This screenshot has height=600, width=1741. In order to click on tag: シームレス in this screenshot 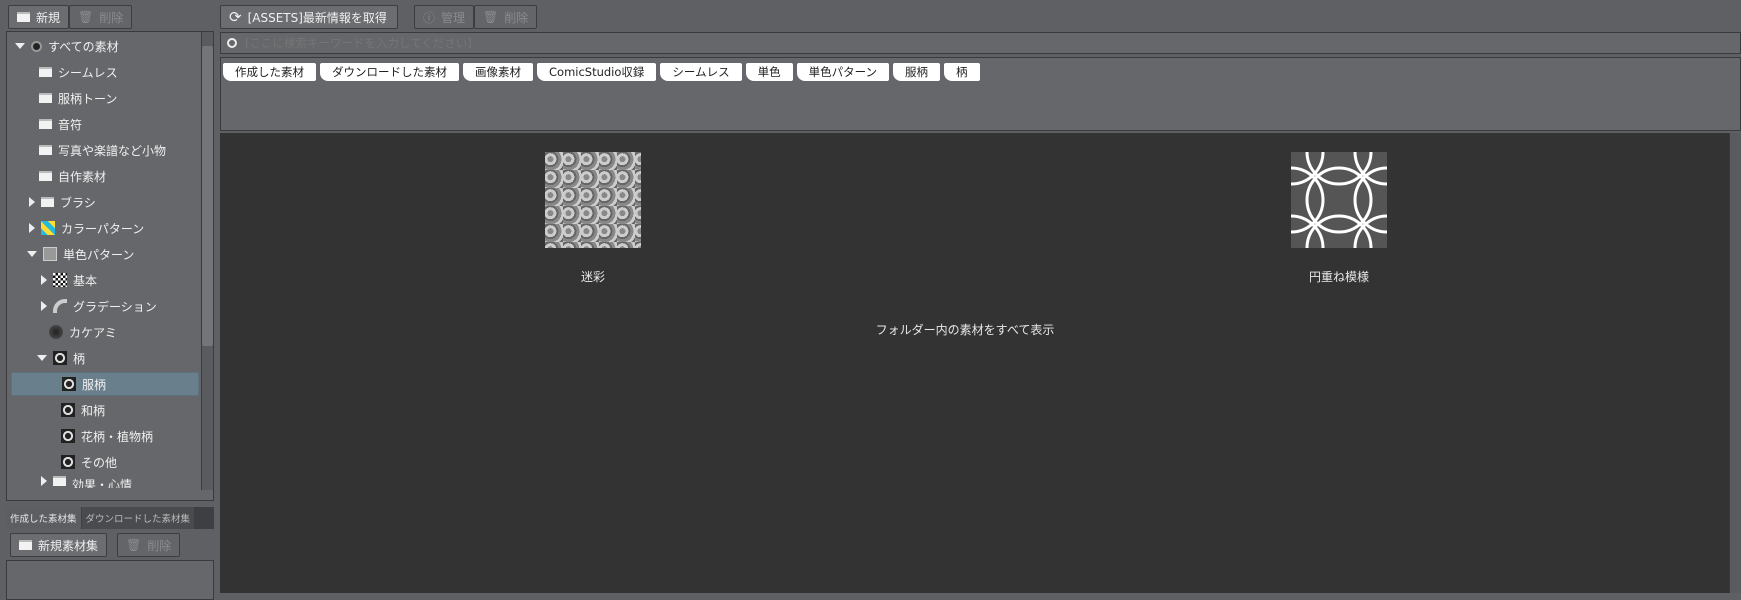, I will do `click(701, 72)`.